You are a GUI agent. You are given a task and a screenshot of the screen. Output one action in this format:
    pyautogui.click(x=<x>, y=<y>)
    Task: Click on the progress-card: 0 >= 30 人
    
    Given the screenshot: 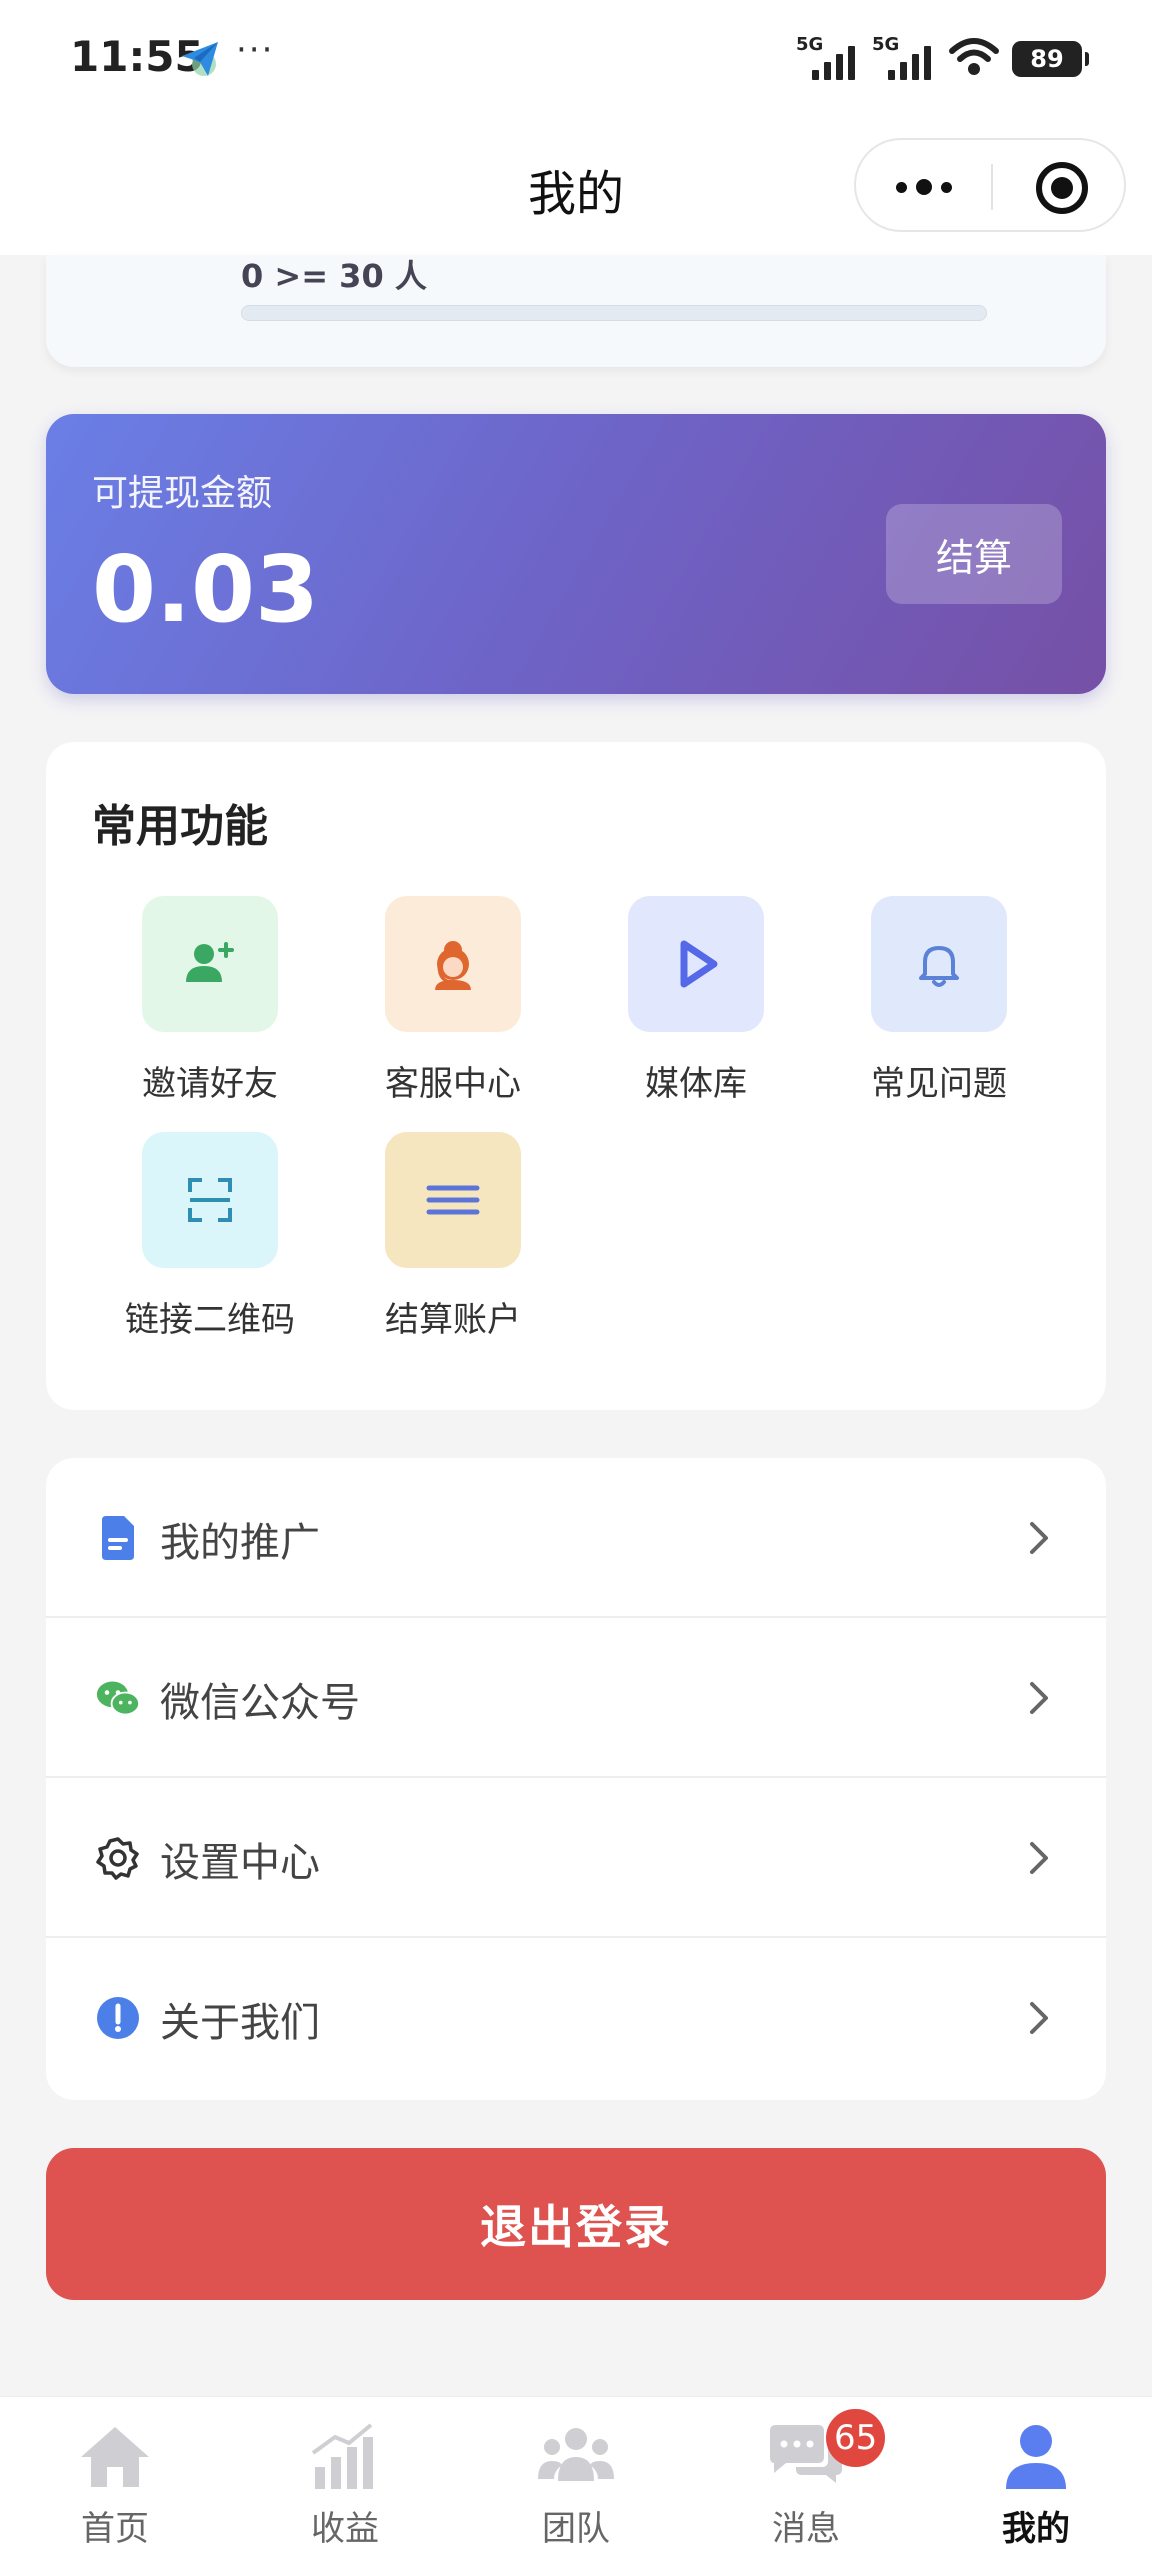 What is the action you would take?
    pyautogui.click(x=576, y=311)
    